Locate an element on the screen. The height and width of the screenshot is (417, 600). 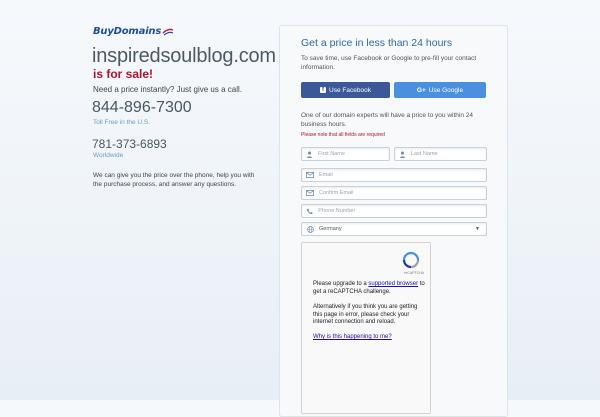
logo-text: BuyDomains is located at coordinates (127, 31).